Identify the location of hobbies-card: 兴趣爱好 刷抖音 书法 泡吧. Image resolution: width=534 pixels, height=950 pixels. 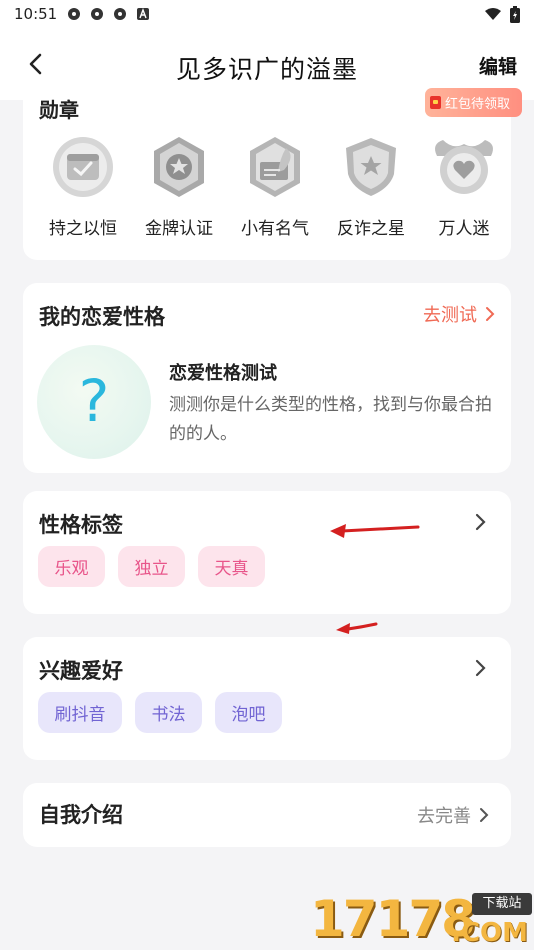
(267, 698).